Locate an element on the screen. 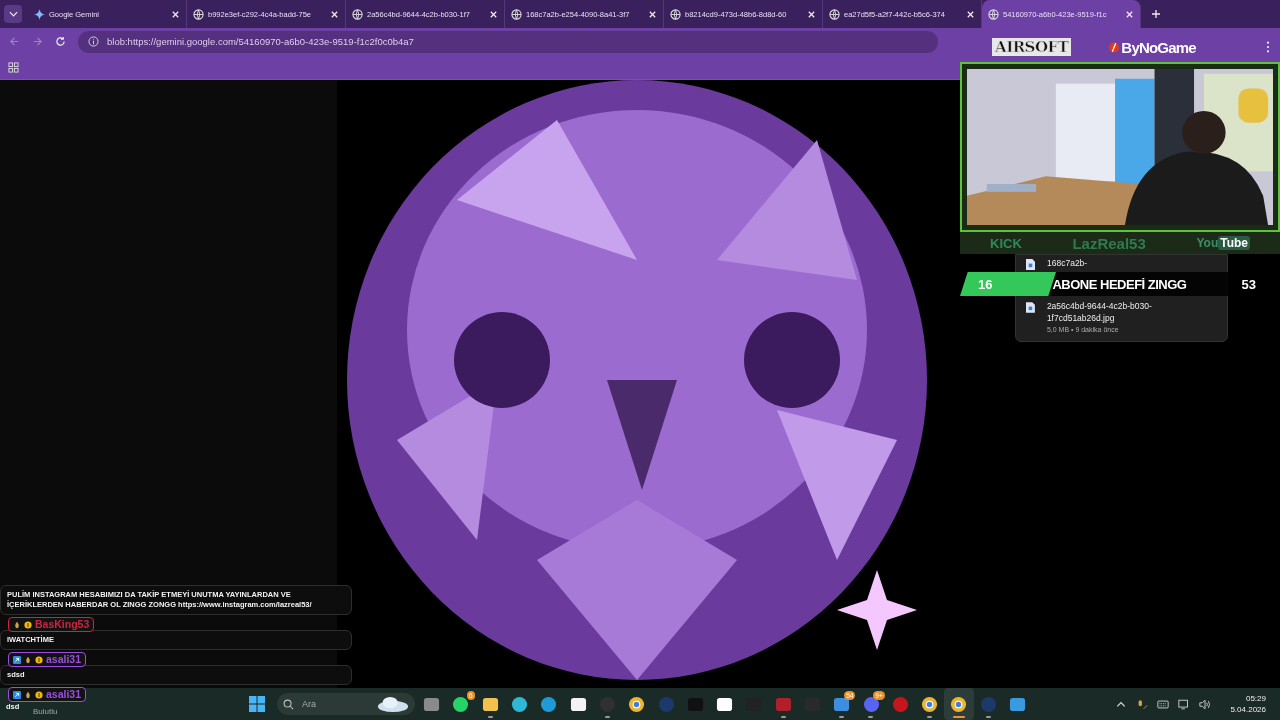  tab-search-button is located at coordinates (13, 14).